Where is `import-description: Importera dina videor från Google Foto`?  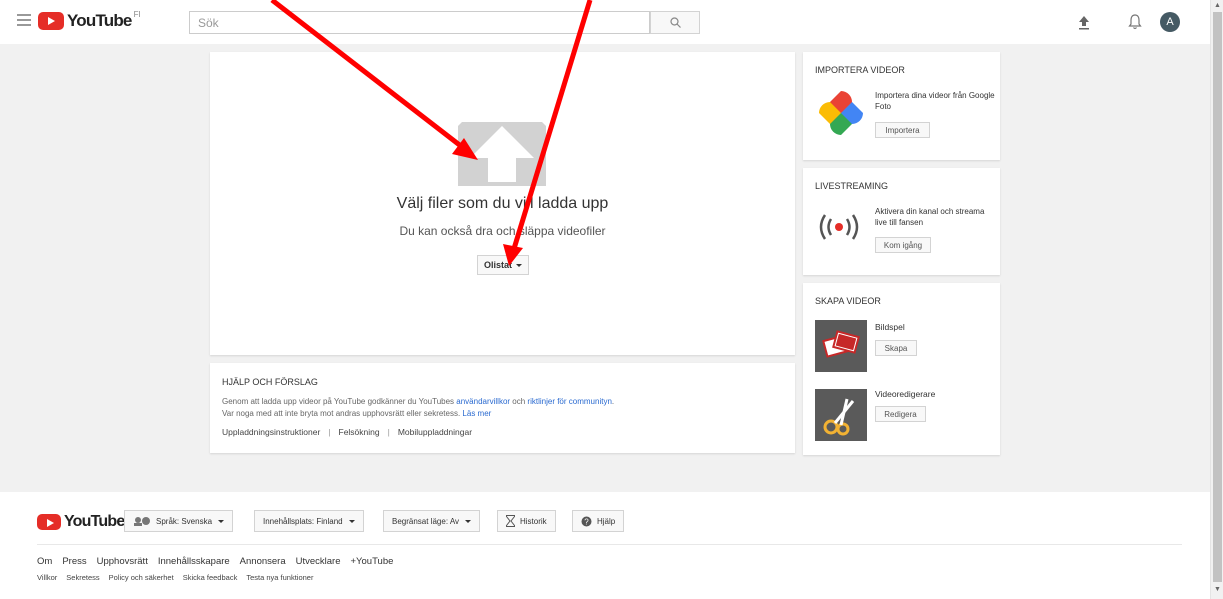 import-description: Importera dina videor från Google Foto is located at coordinates (935, 101).